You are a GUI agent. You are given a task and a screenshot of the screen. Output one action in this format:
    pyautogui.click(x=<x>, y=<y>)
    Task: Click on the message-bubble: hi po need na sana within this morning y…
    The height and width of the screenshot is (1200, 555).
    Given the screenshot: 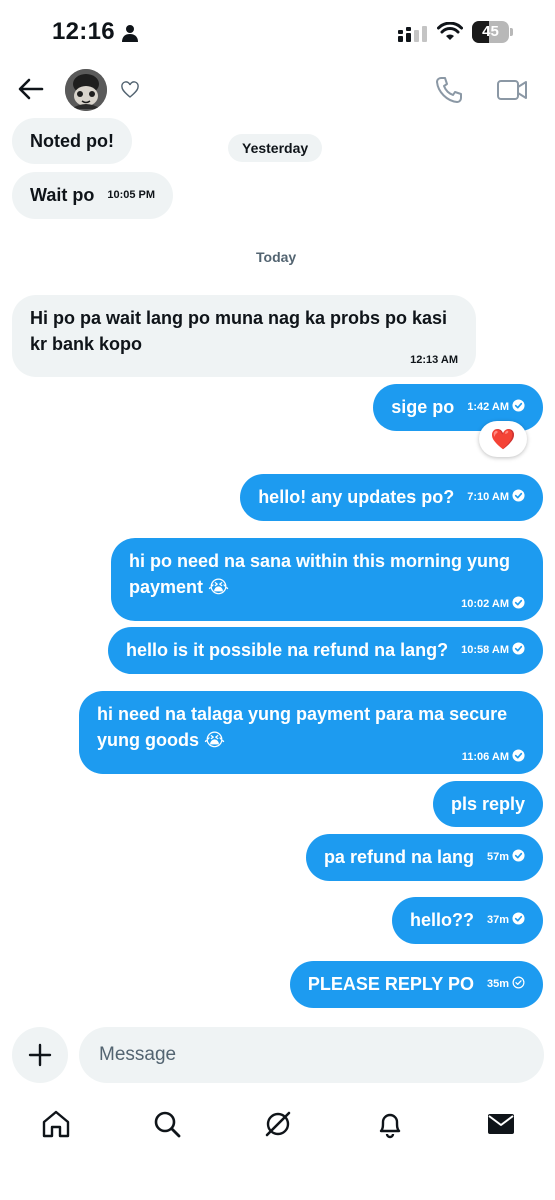 What is the action you would take?
    pyautogui.click(x=327, y=579)
    